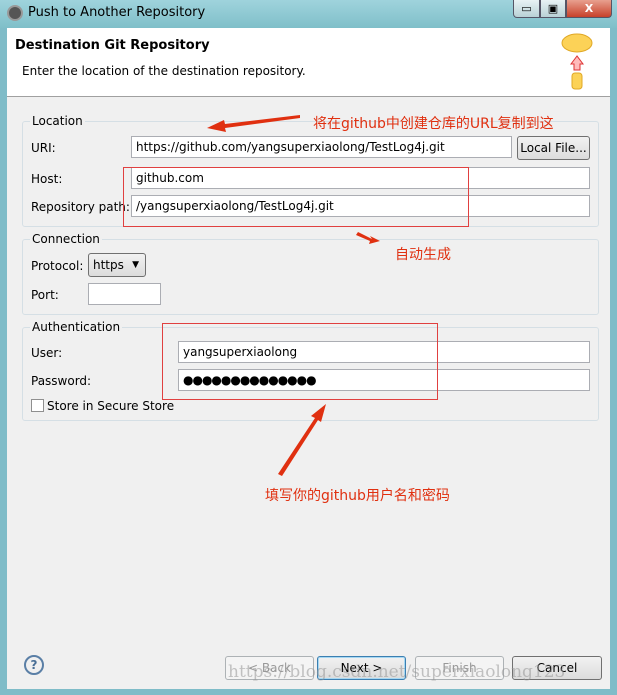 The image size is (617, 695). What do you see at coordinates (293, 295) in the screenshot?
I see `annotation-arrows` at bounding box center [293, 295].